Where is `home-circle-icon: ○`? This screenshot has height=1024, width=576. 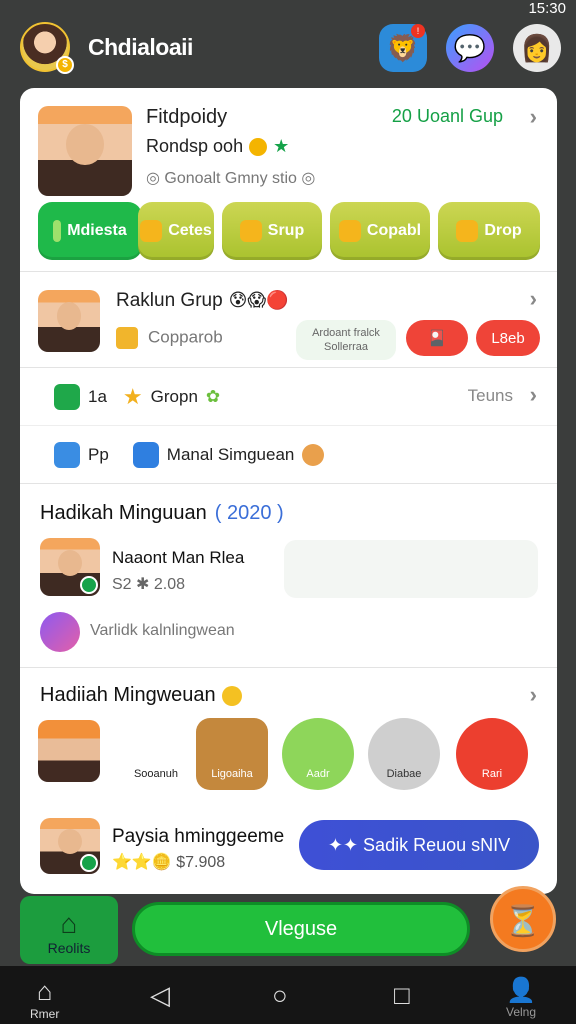 home-circle-icon: ○ is located at coordinates (280, 995).